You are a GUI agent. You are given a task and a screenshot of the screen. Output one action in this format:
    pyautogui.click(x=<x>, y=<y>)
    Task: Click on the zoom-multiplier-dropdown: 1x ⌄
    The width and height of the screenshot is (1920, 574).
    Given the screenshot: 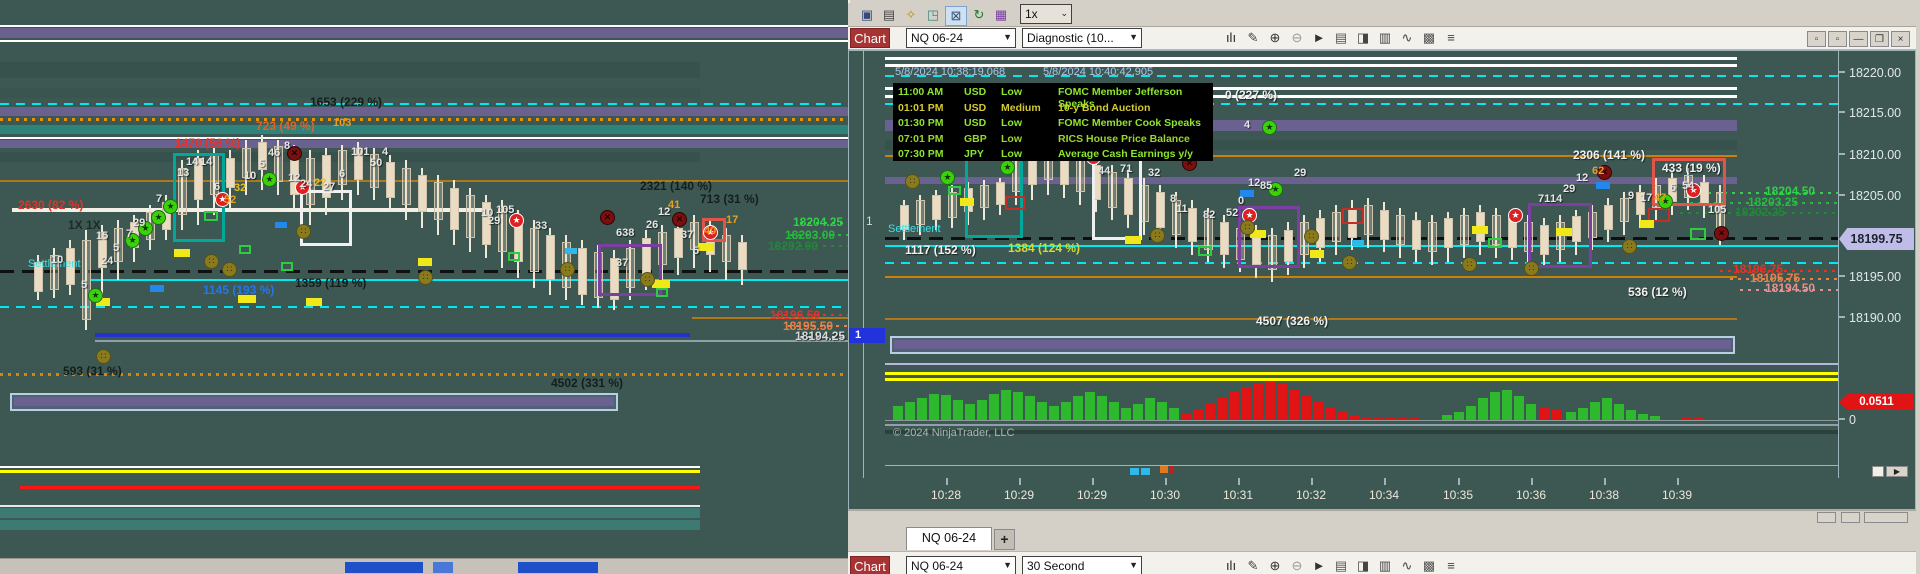 What is the action you would take?
    pyautogui.click(x=1046, y=14)
    